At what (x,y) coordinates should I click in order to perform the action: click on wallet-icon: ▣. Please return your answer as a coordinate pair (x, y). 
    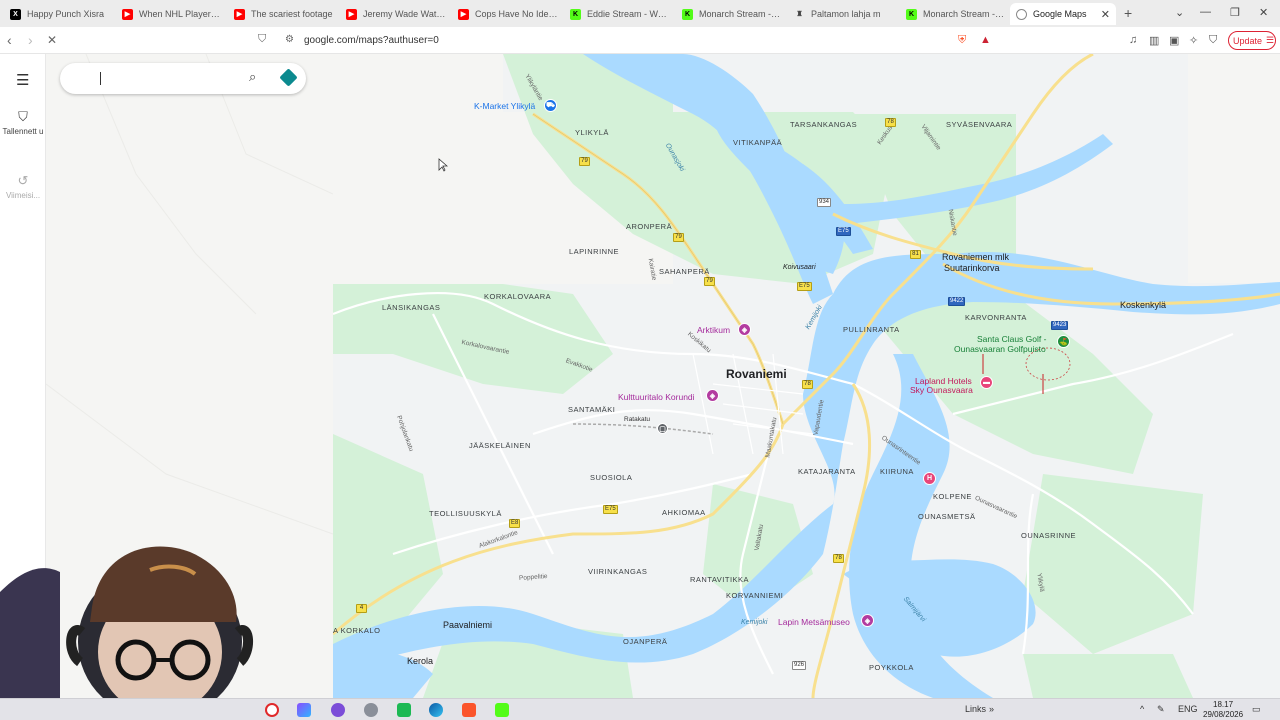
    Looking at the image, I should click on (1174, 40).